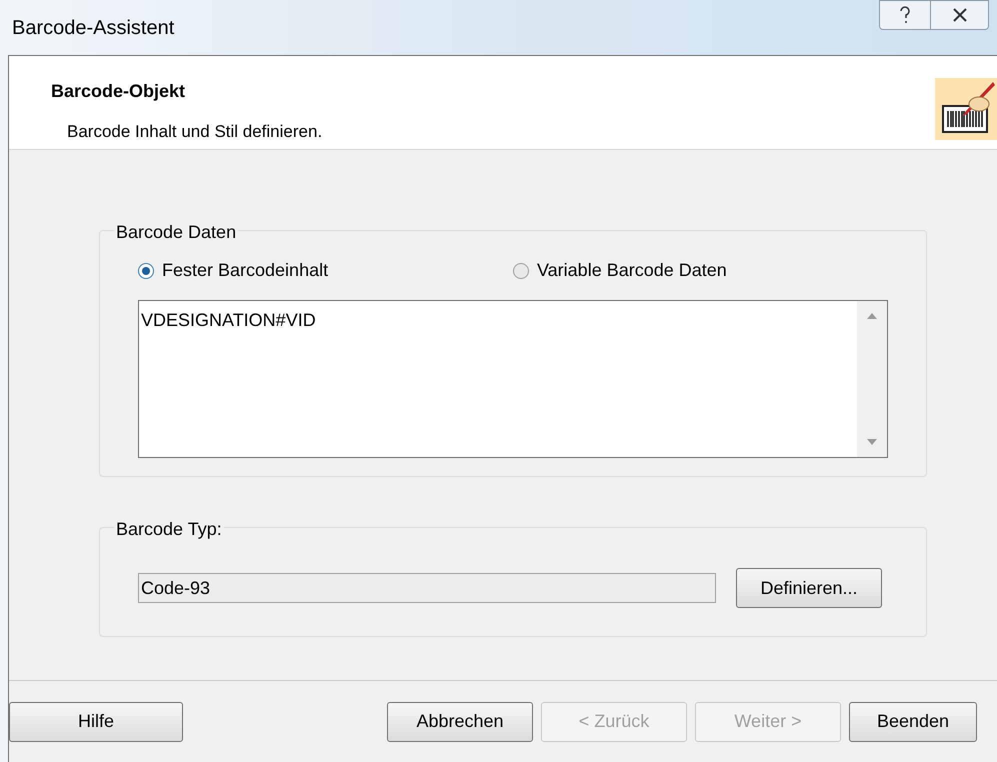  Describe the element at coordinates (118, 91) in the screenshot. I see `header-title: Barcode-Objekt` at that location.